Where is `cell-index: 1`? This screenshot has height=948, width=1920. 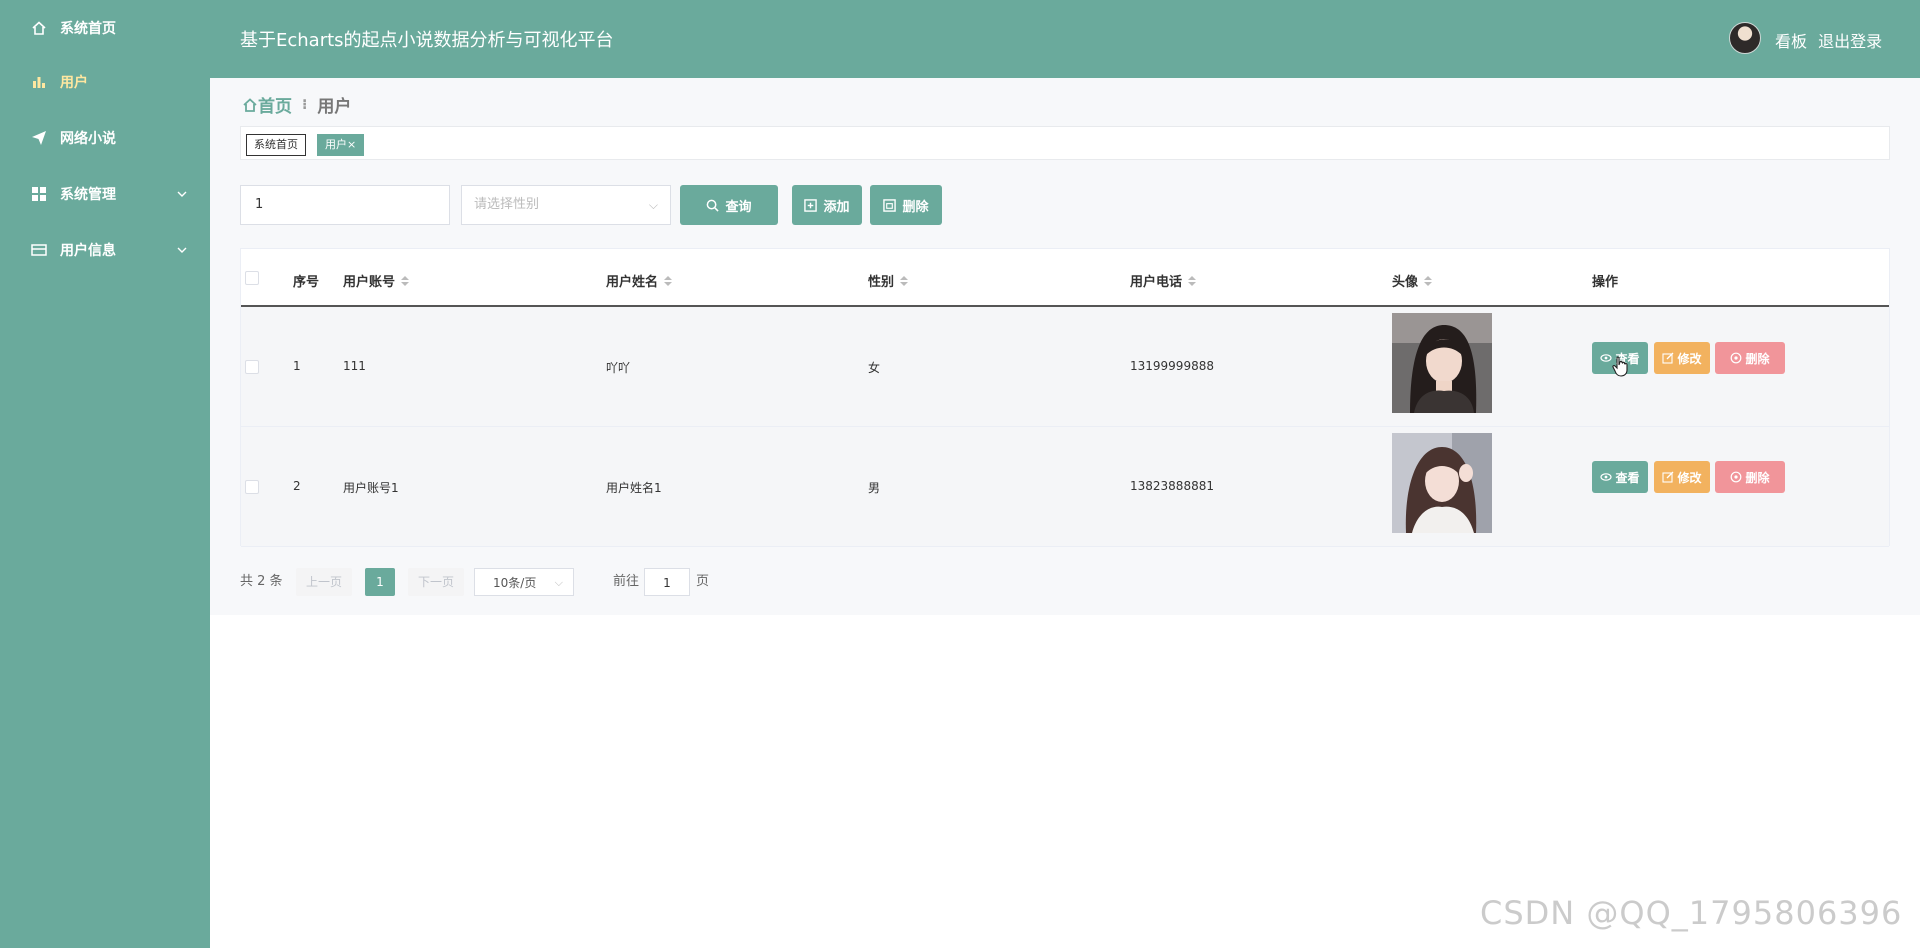
cell-index: 1 is located at coordinates (297, 366).